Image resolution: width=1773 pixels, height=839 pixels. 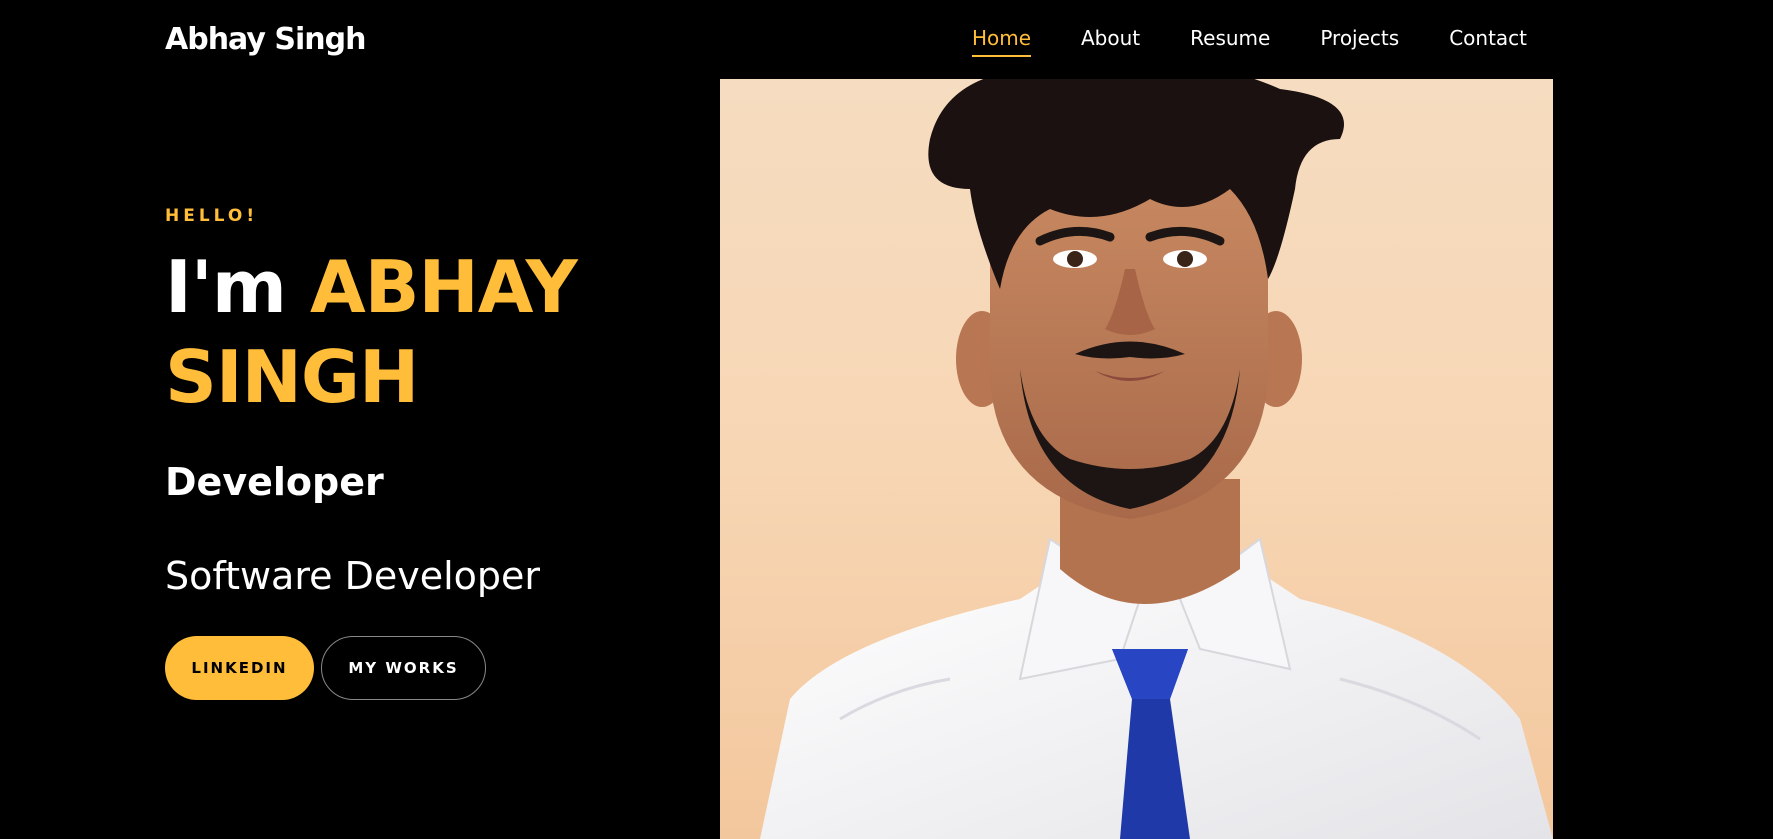 I want to click on subrole-title: Software Developer, so click(x=353, y=576).